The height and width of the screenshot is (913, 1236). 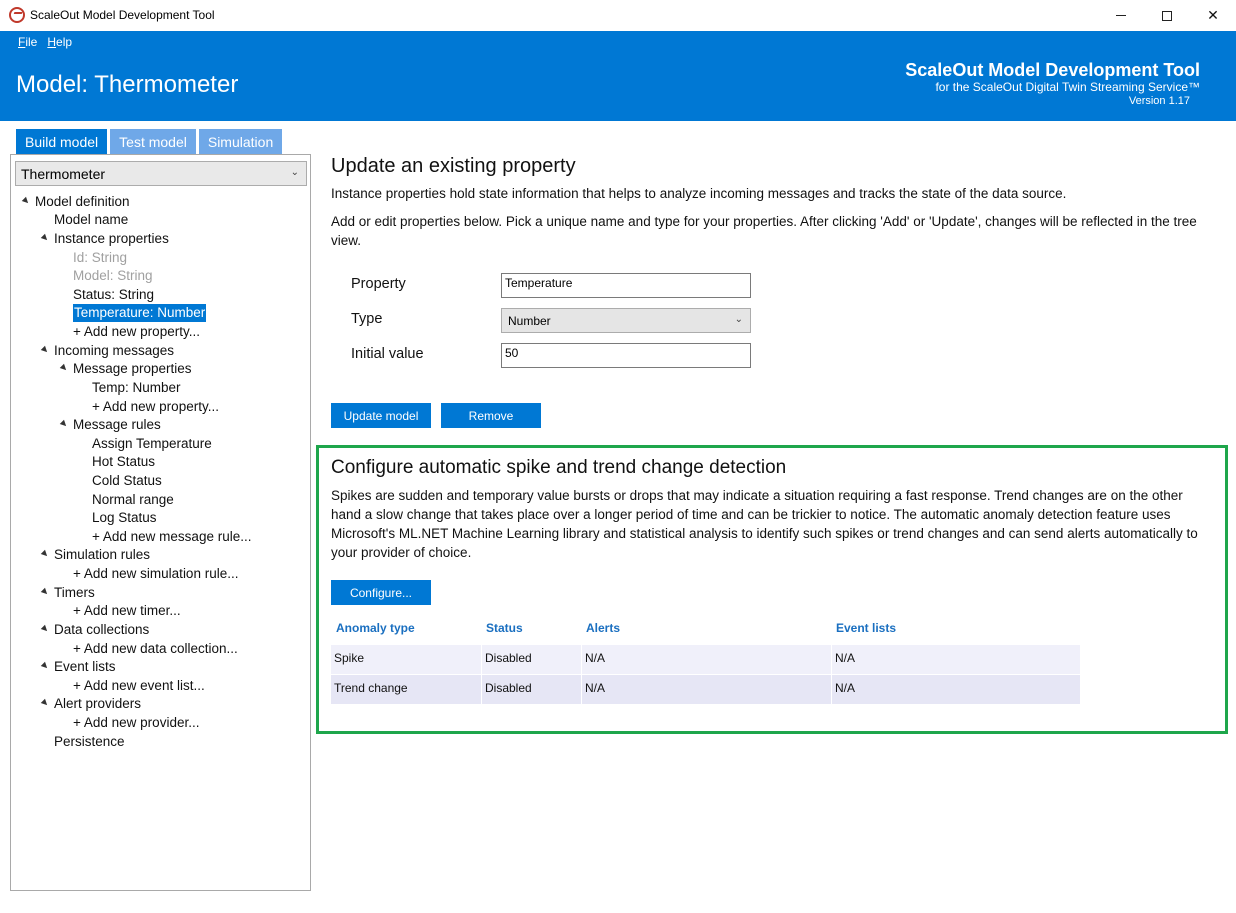 I want to click on close-button: ✕, so click(x=1213, y=15).